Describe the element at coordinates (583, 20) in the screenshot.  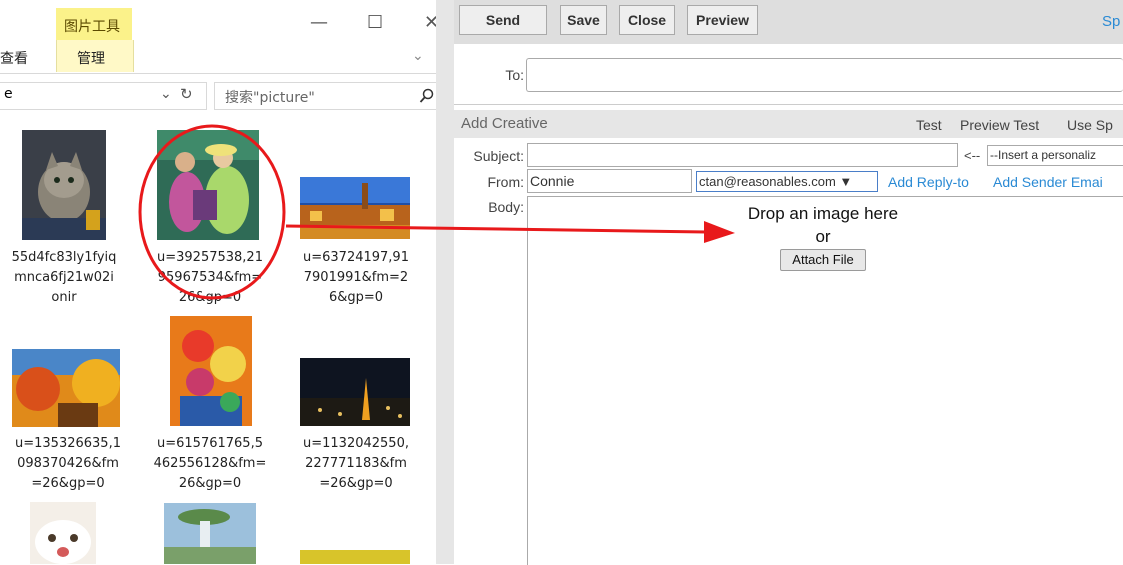
I see `save-button: Save` at that location.